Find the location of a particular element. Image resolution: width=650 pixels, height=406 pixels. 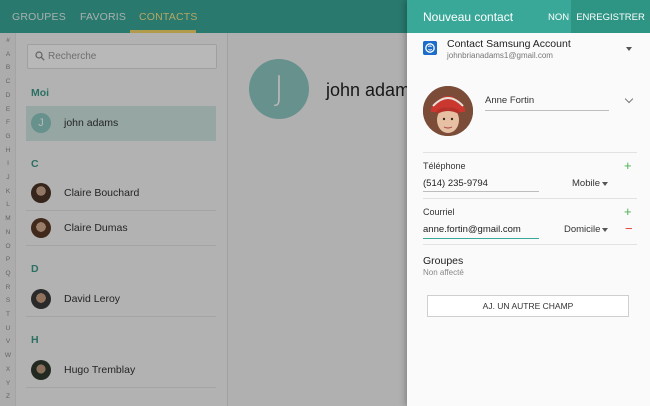

add-email-icon: + is located at coordinates (628, 211).